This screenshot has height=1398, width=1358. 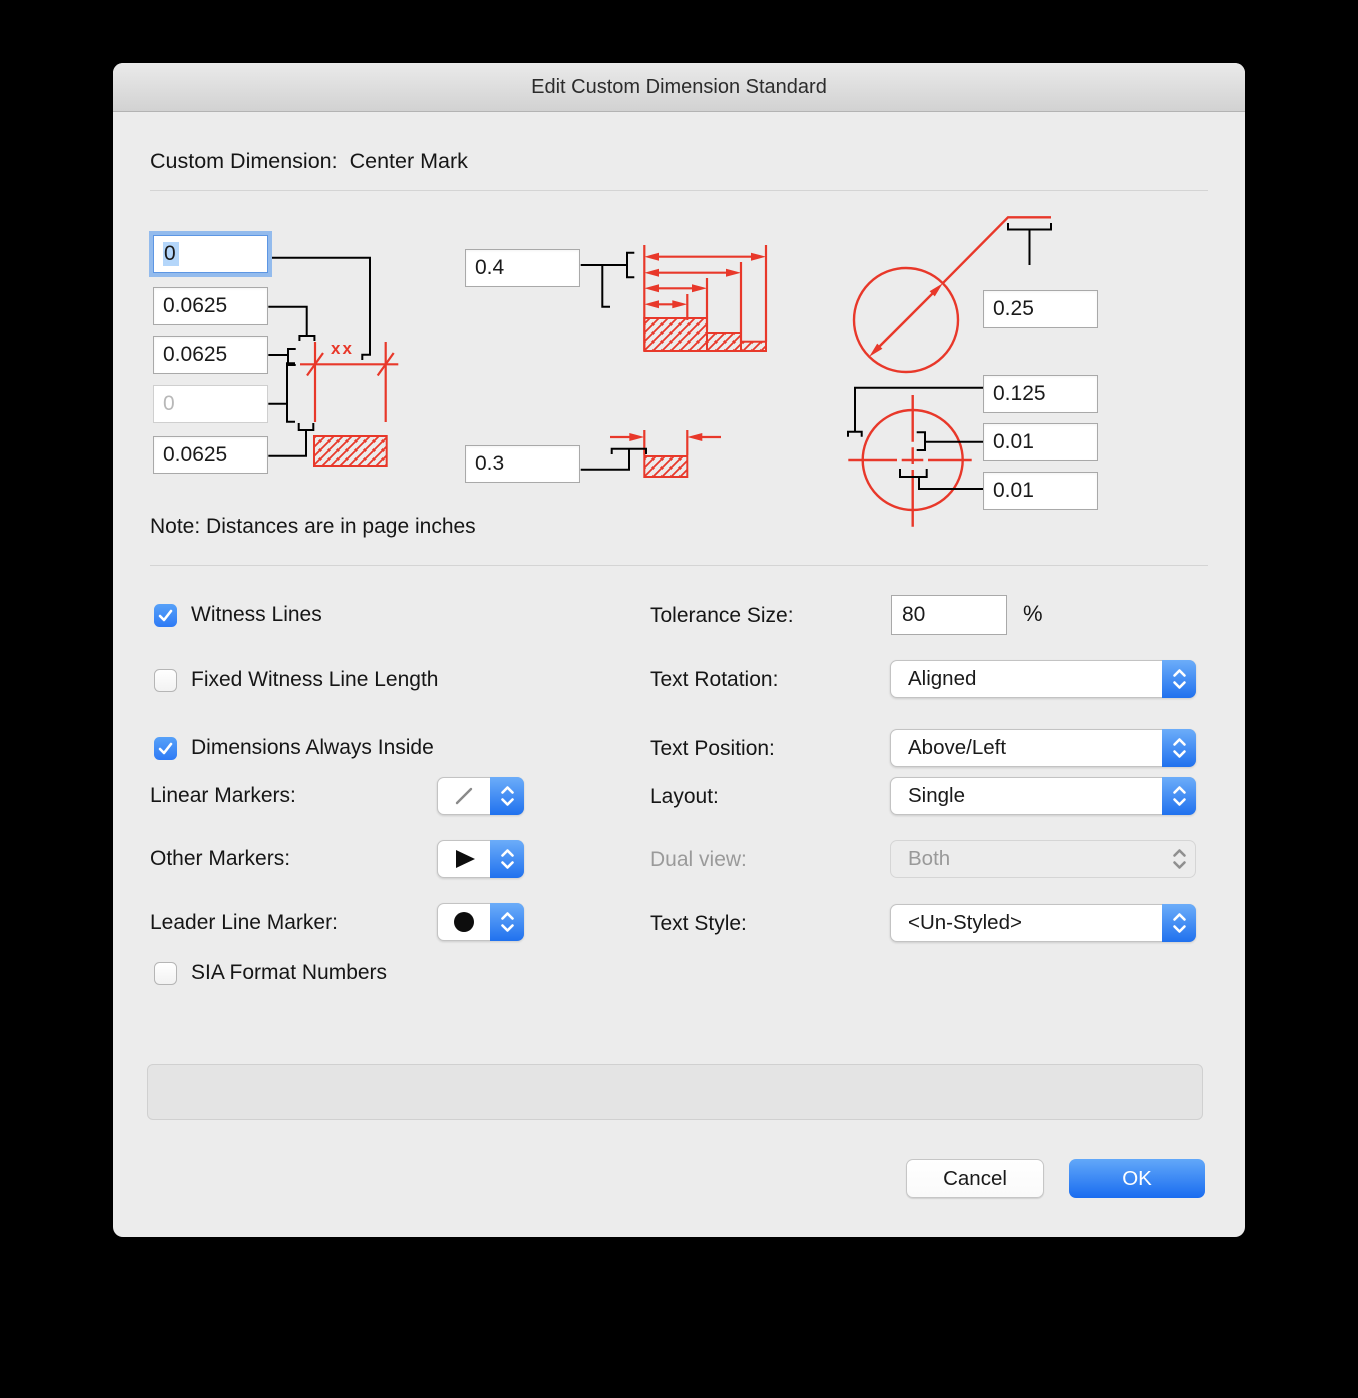 I want to click on dim-field-right-1: 0.25, so click(x=1040, y=309).